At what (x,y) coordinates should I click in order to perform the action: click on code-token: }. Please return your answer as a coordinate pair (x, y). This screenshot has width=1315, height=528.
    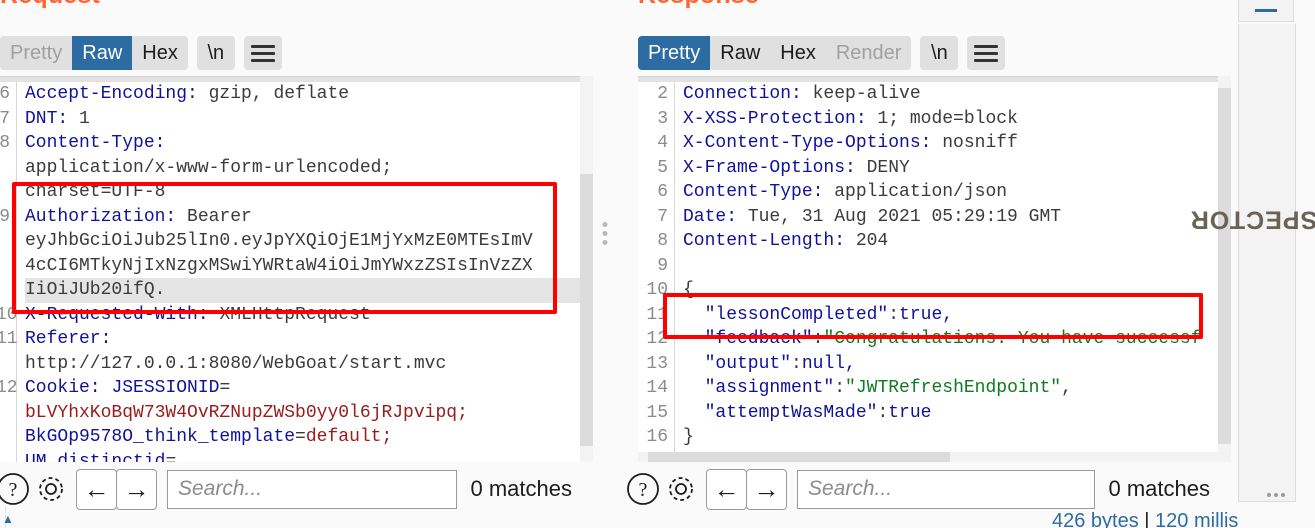
    Looking at the image, I should click on (688, 437).